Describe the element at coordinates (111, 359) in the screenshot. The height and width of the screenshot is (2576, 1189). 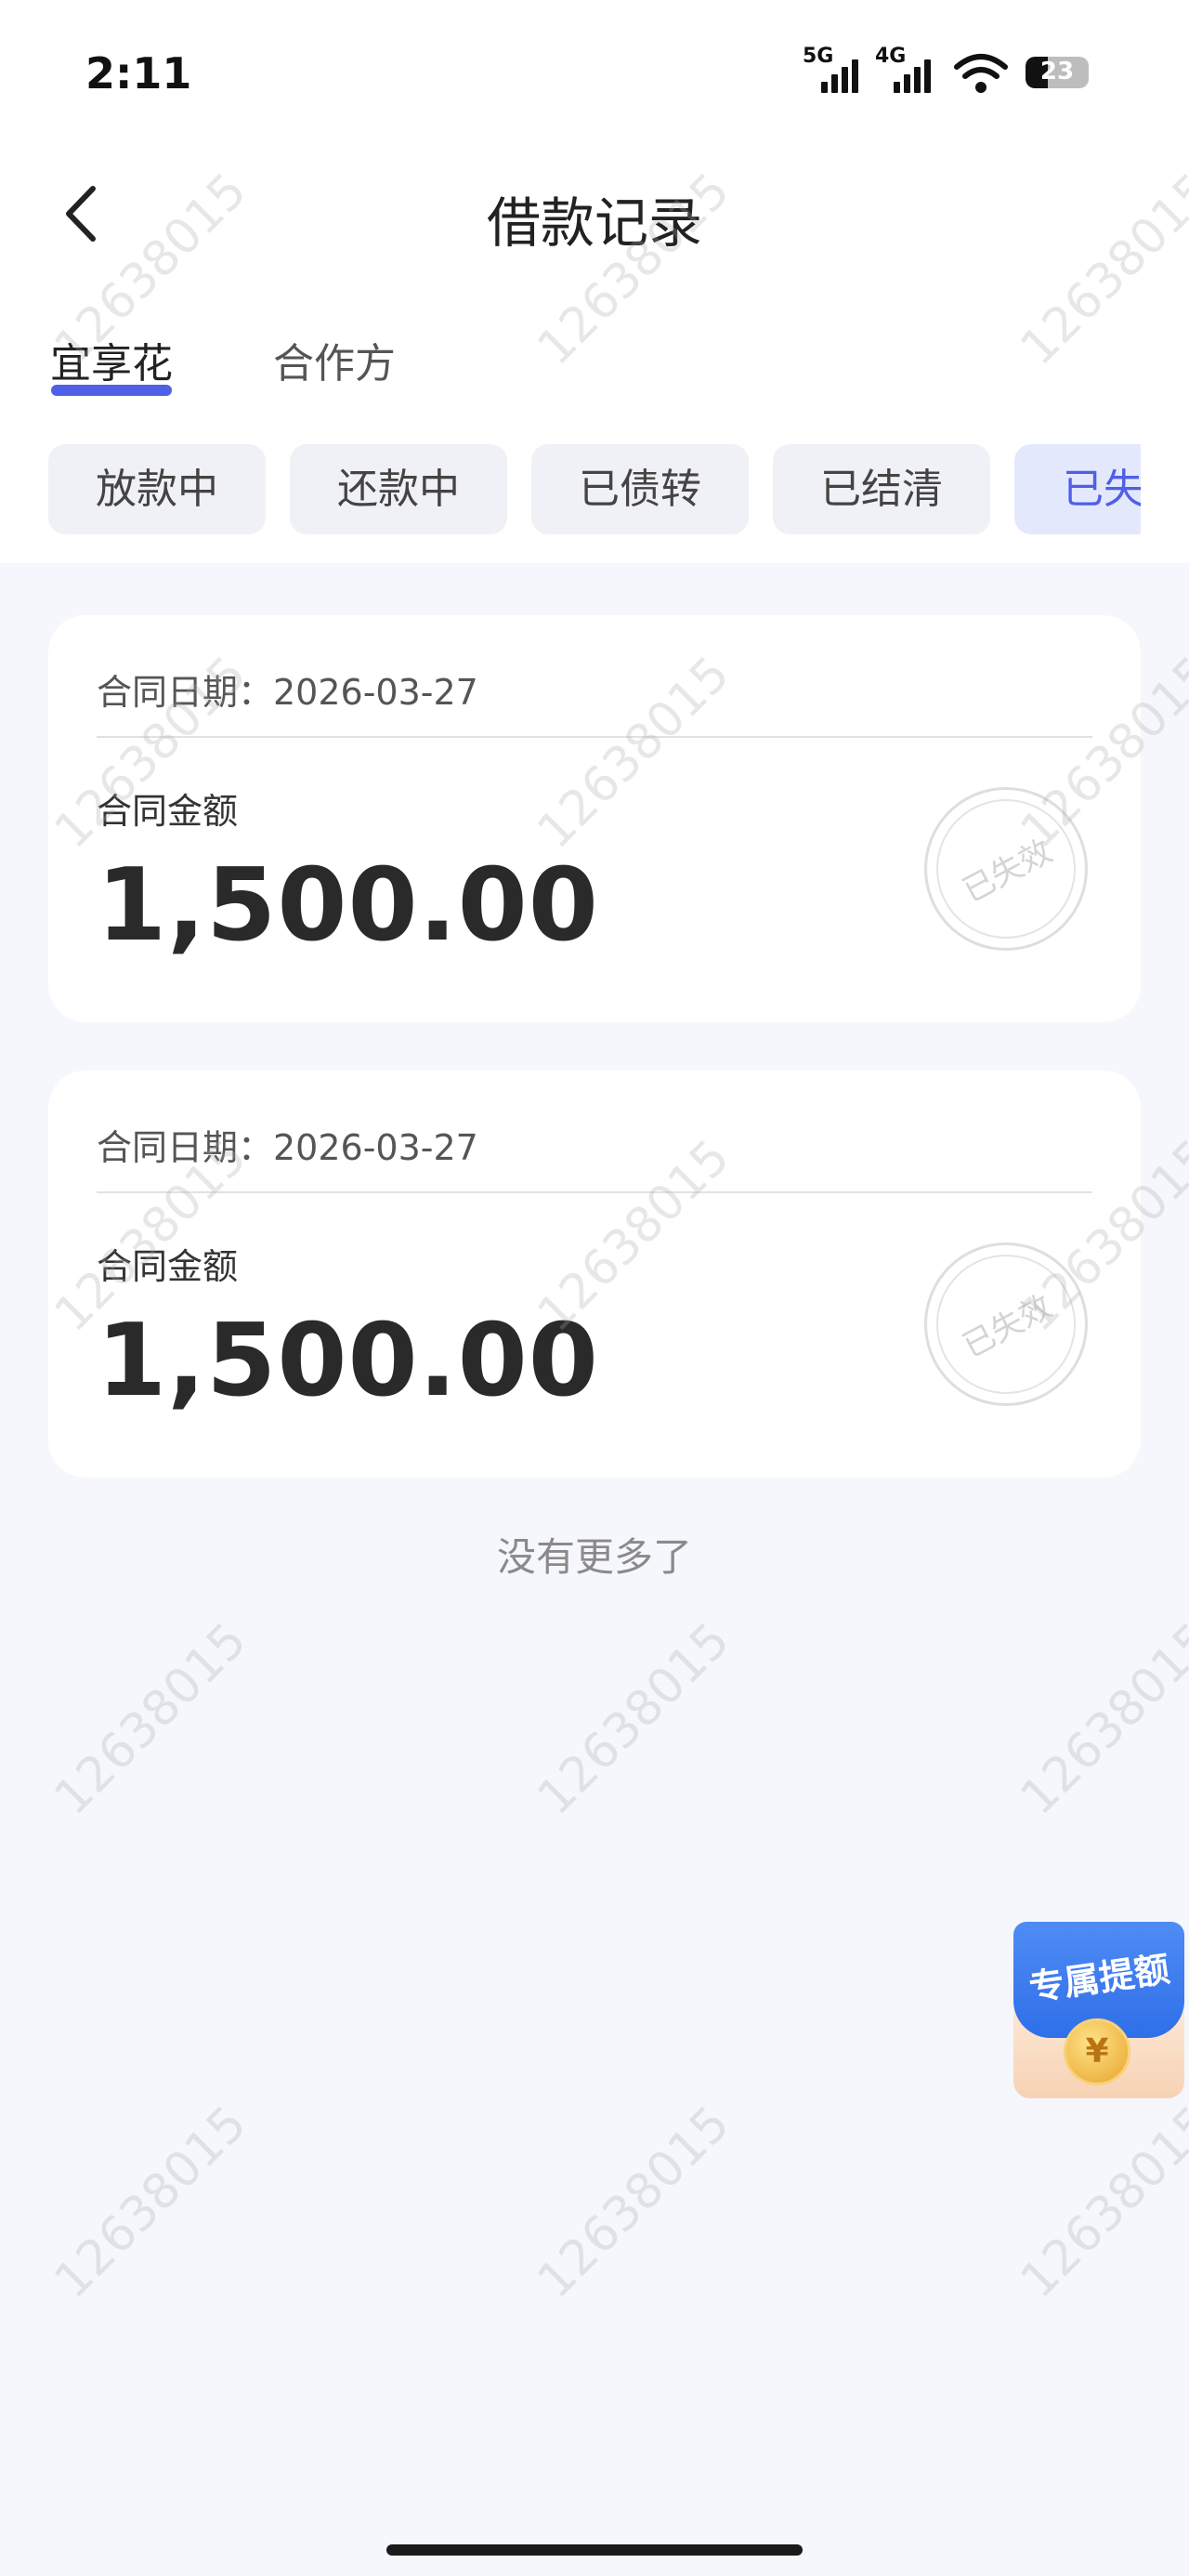
I see `tab-yixianghua: 宜享花` at that location.